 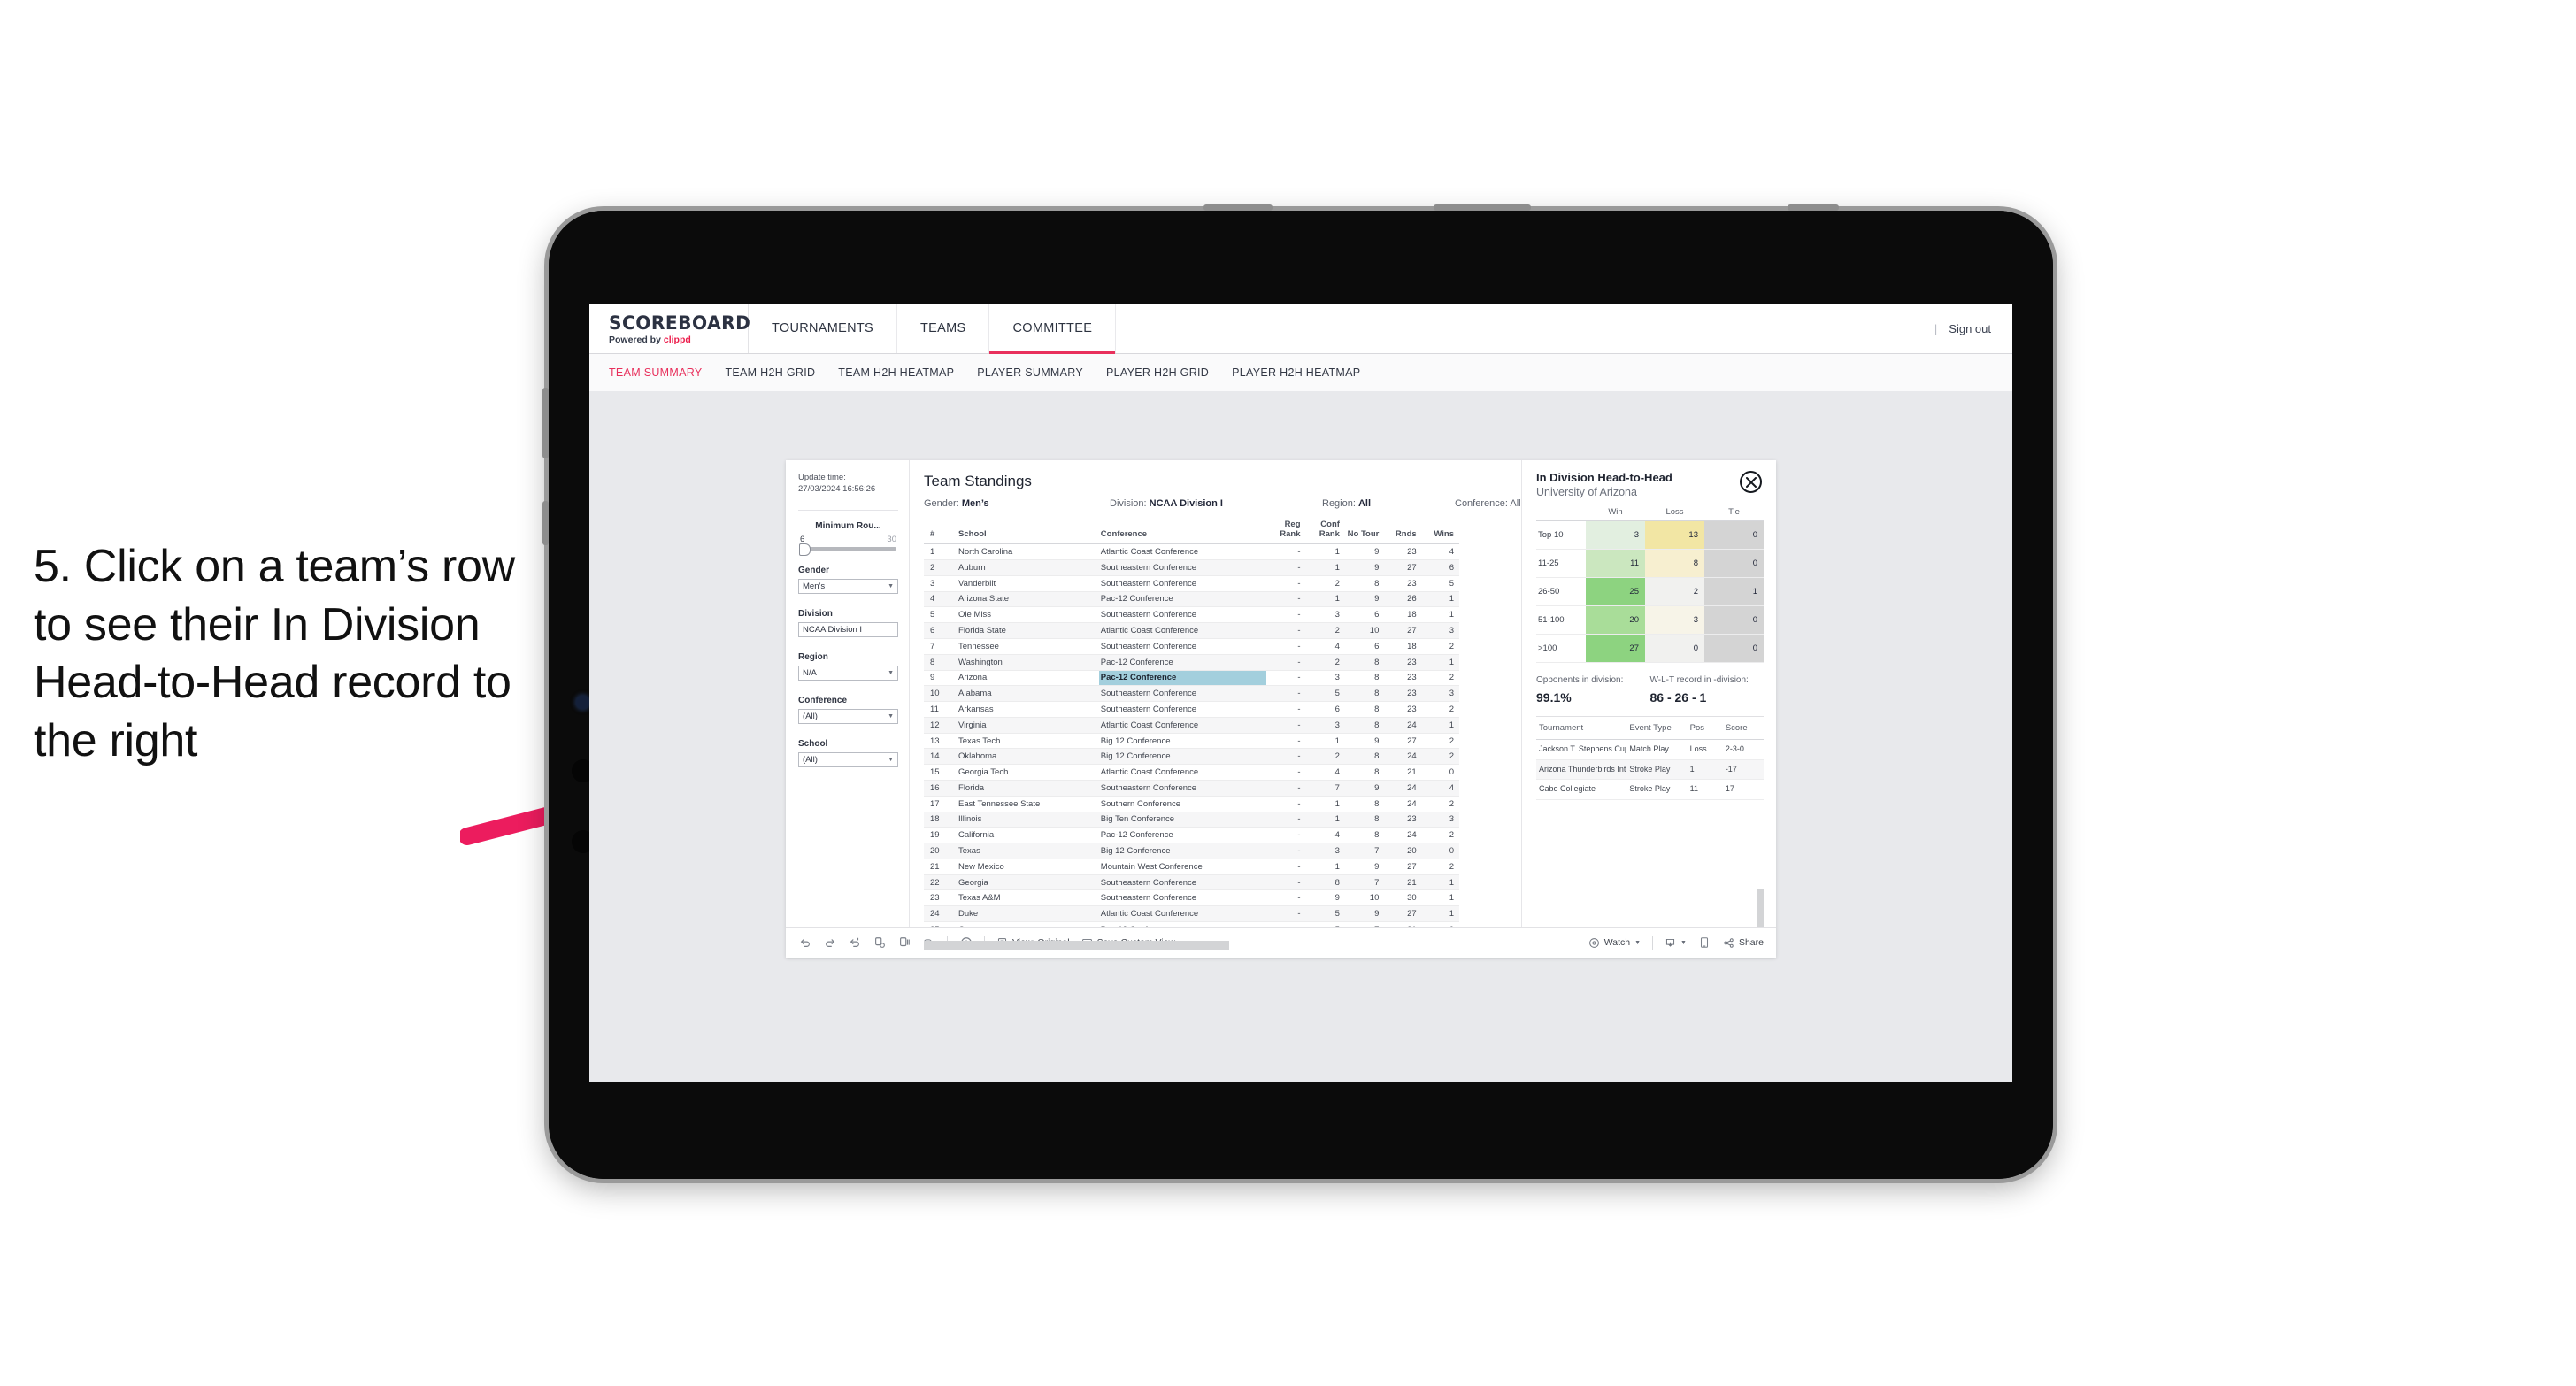 What do you see at coordinates (1614, 943) in the screenshot?
I see `watch-button: Watch ▼` at bounding box center [1614, 943].